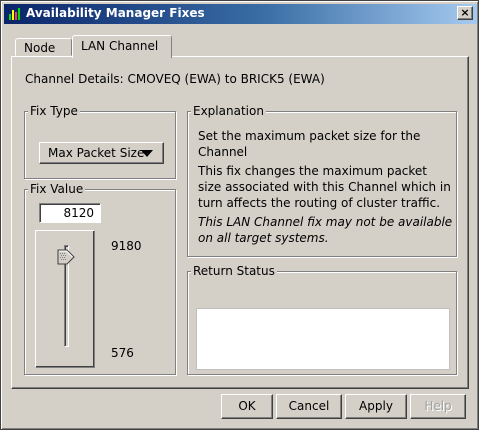 This screenshot has width=479, height=430. Describe the element at coordinates (228, 111) in the screenshot. I see `explanation-title: Explanation` at that location.